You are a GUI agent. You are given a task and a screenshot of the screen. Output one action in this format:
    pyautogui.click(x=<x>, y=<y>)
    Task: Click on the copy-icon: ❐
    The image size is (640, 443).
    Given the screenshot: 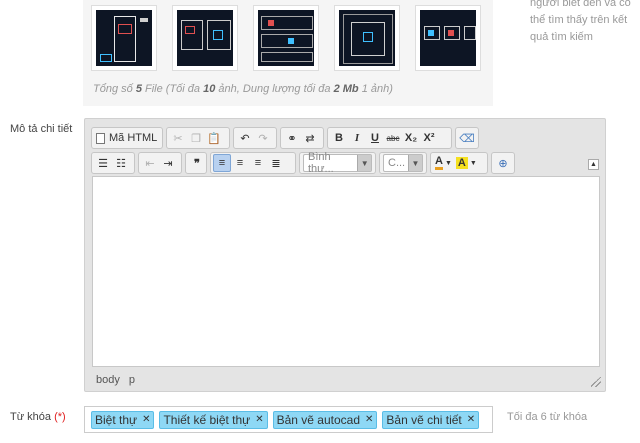 What is the action you would take?
    pyautogui.click(x=196, y=138)
    